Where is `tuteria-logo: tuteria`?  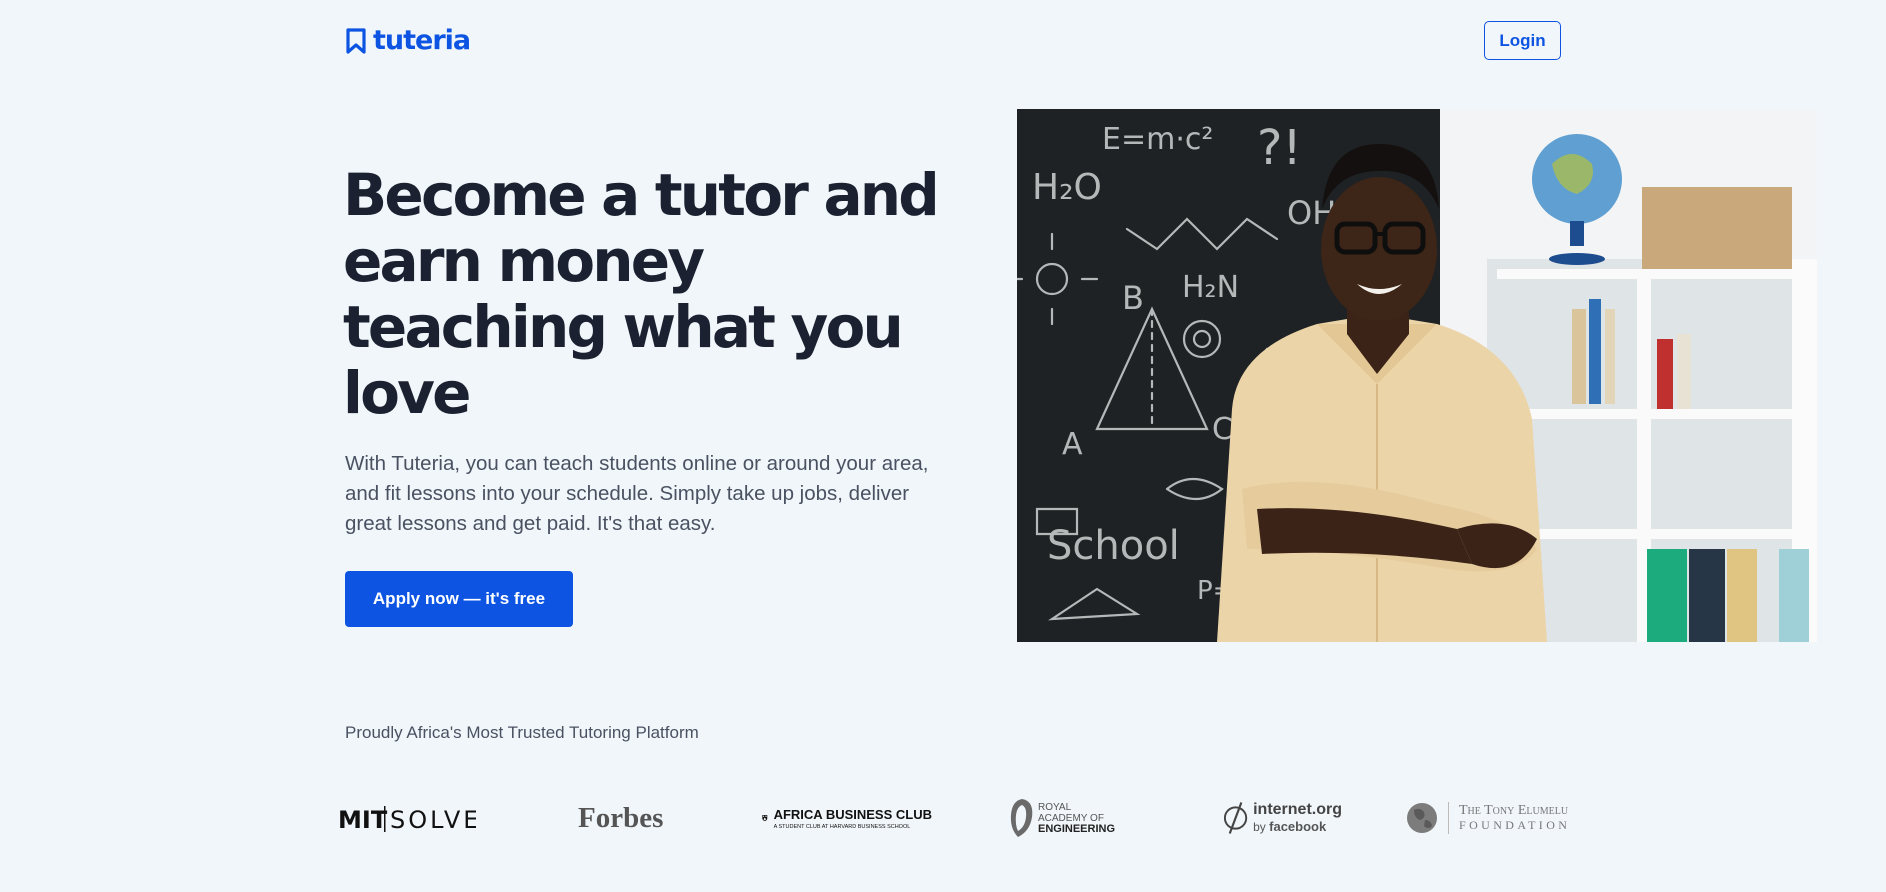
tuteria-logo: tuteria is located at coordinates (408, 40).